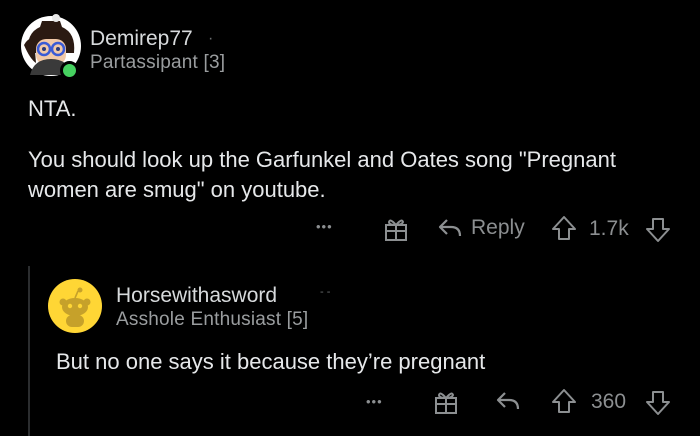 Image resolution: width=700 pixels, height=436 pixels. I want to click on reply-button: Reply, so click(481, 228).